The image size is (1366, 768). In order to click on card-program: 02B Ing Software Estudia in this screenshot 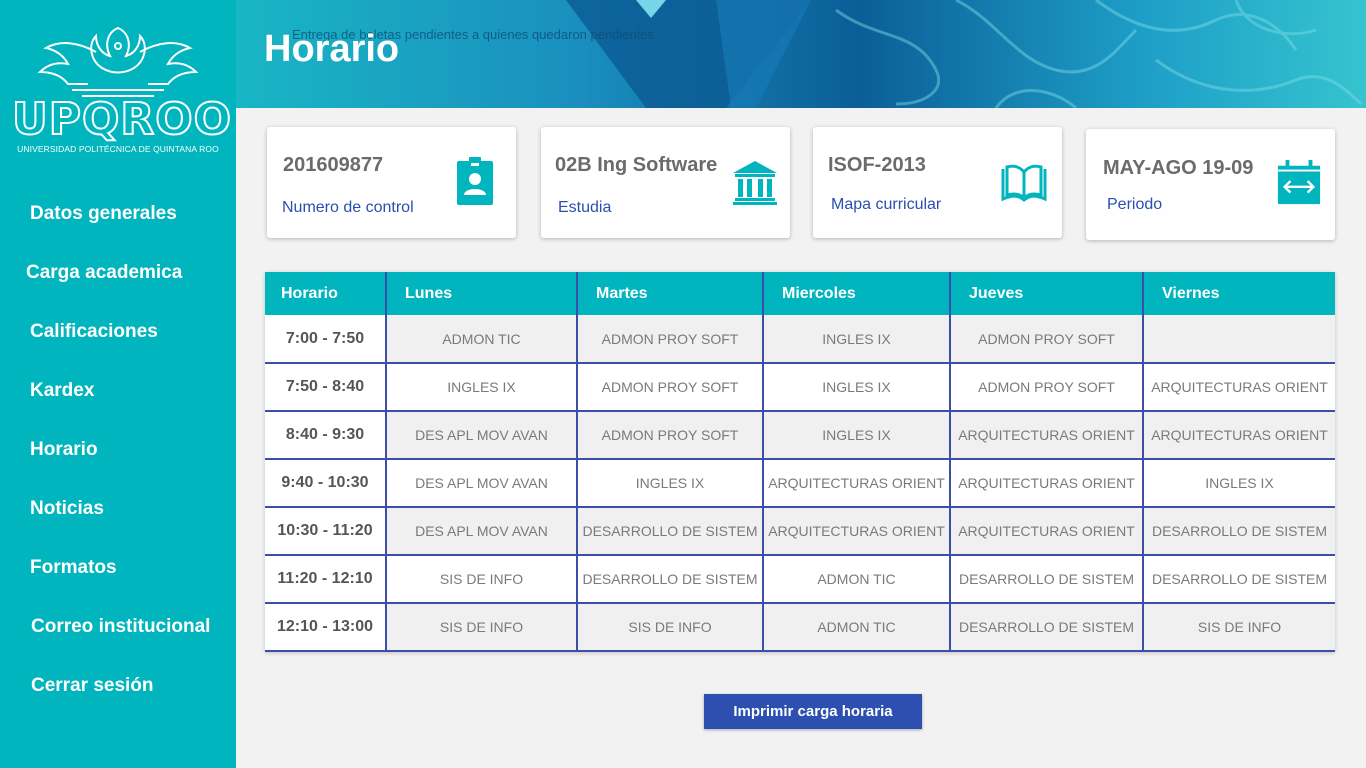, I will do `click(665, 182)`.